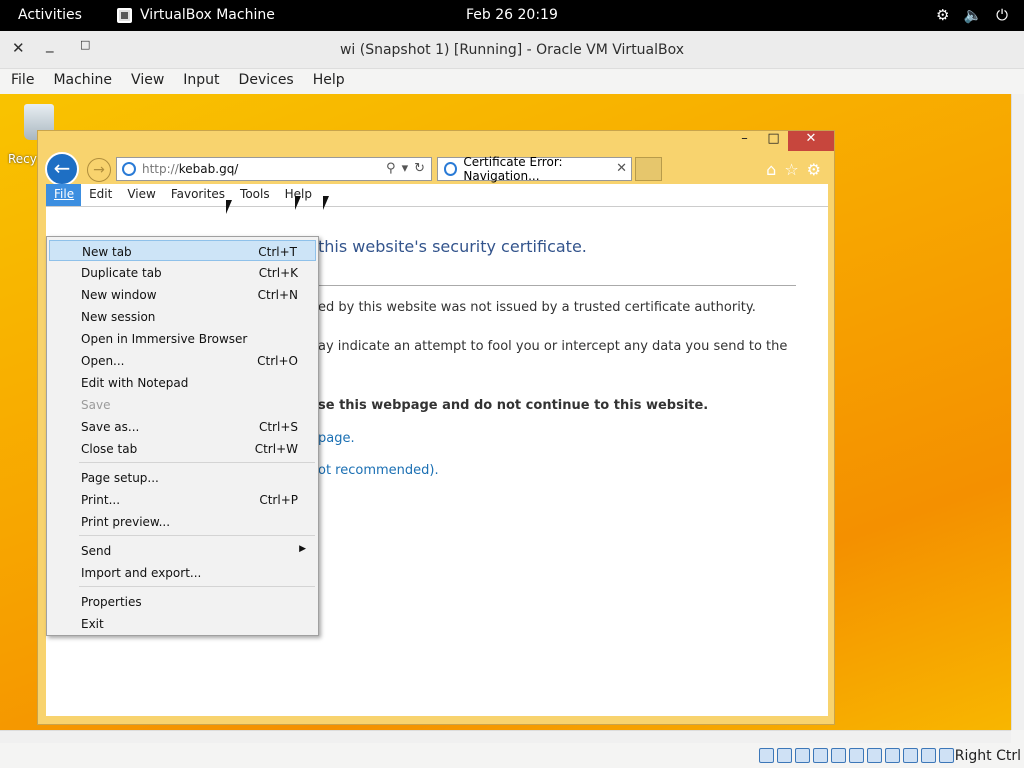 Image resolution: width=1024 pixels, height=768 pixels. I want to click on menu-item-print: Print... Ctrl+P, so click(182, 499).